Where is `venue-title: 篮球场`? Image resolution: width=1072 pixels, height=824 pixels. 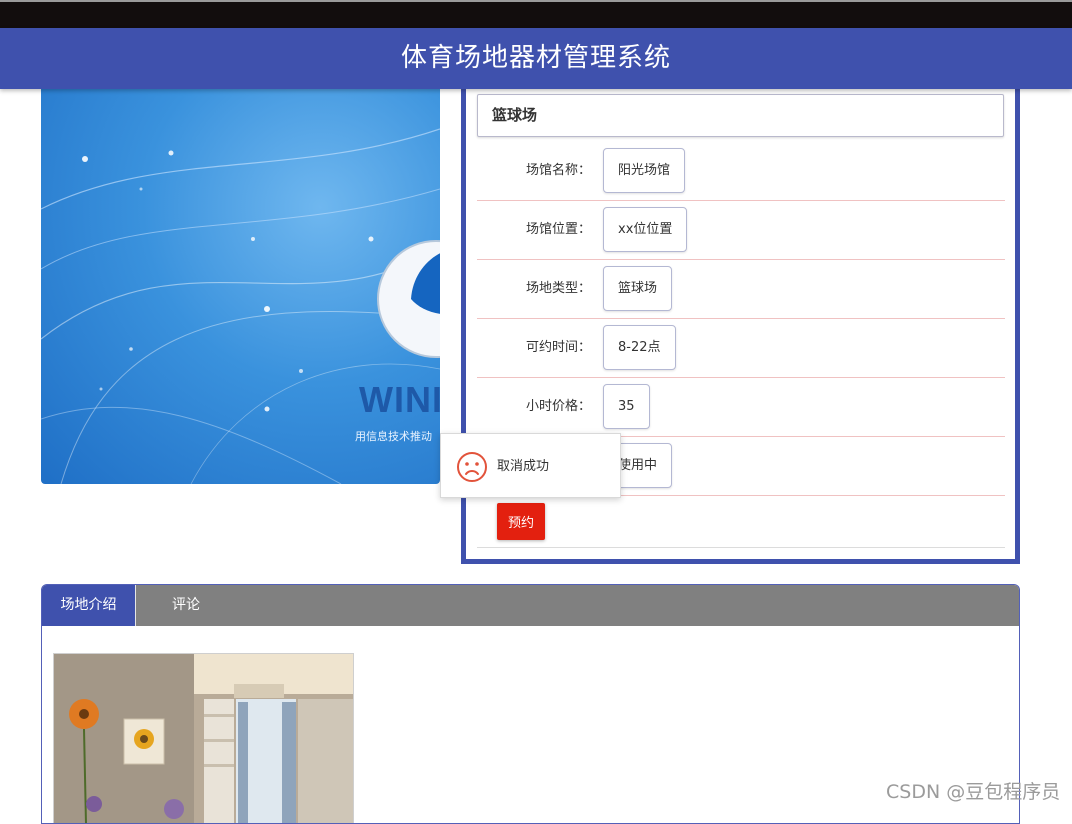 venue-title: 篮球场 is located at coordinates (740, 115).